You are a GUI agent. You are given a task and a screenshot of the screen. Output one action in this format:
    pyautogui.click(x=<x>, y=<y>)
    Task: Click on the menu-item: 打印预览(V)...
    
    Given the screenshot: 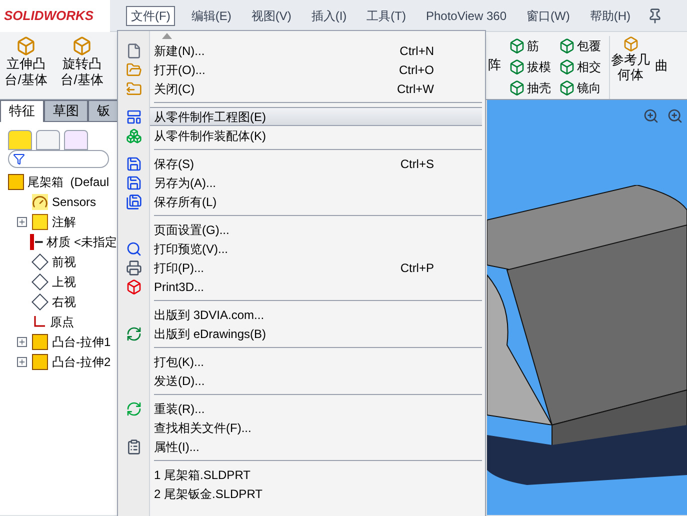 What is the action you would take?
    pyautogui.click(x=316, y=248)
    